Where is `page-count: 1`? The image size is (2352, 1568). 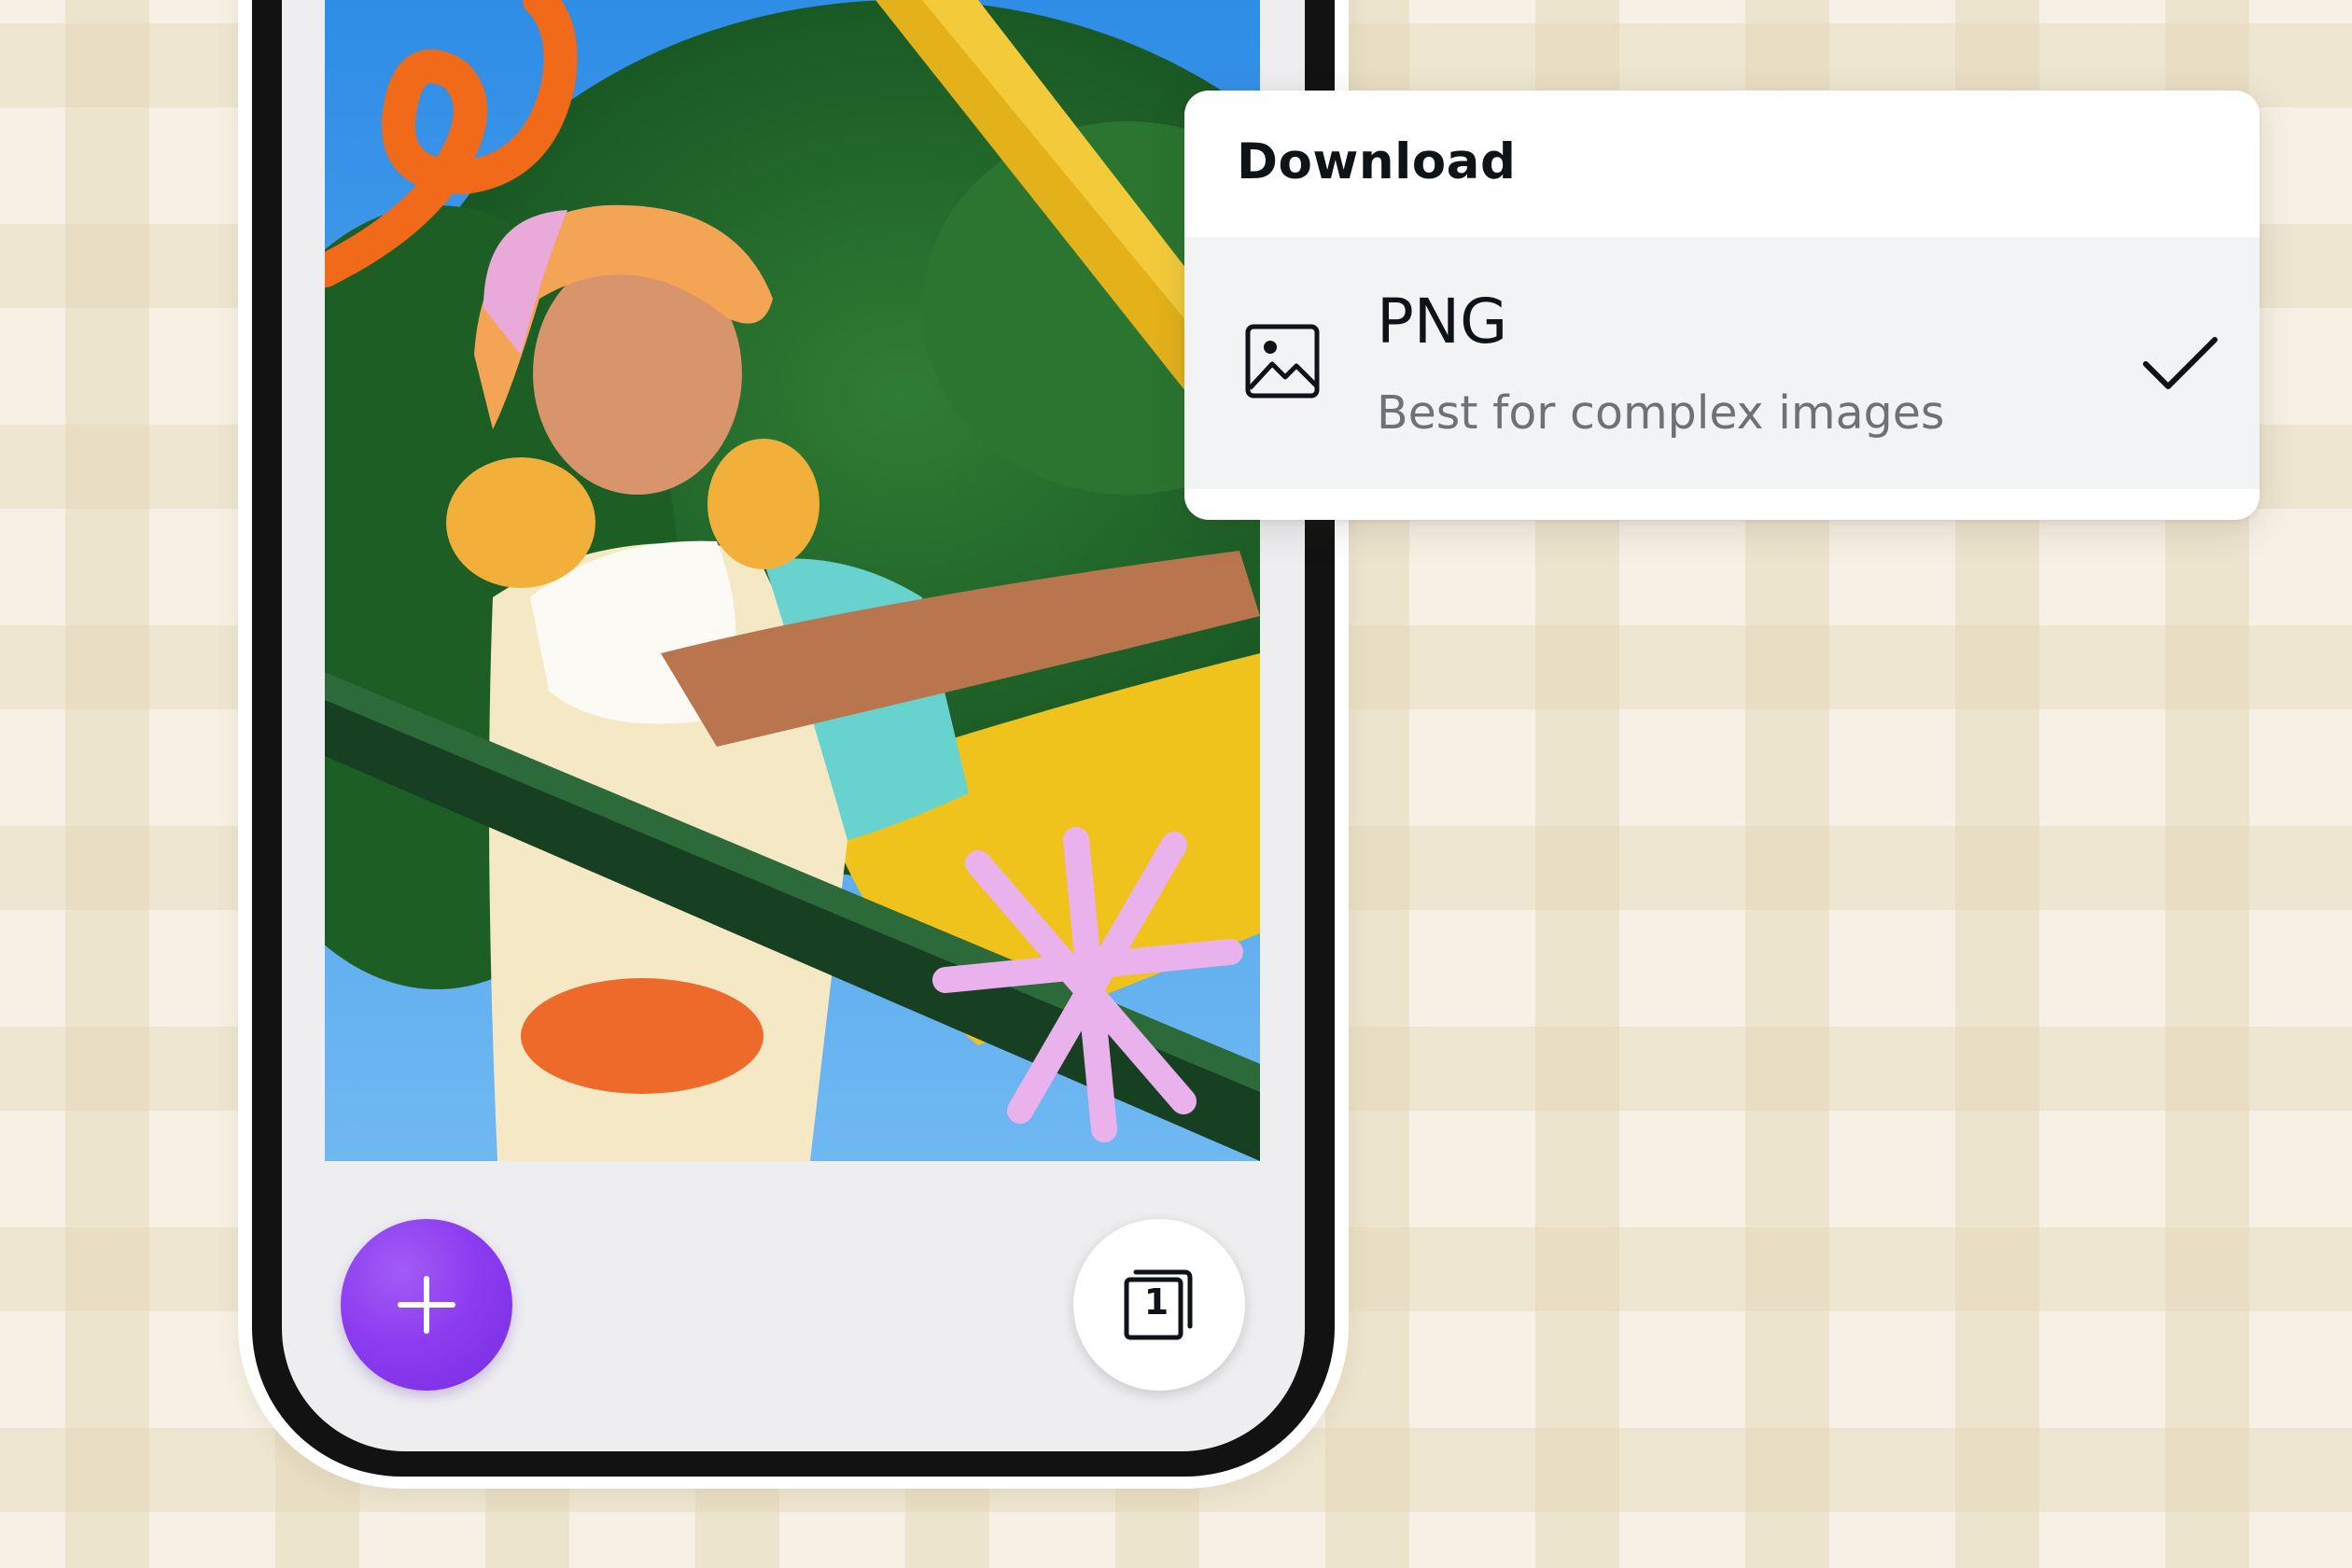
page-count: 1 is located at coordinates (1156, 1302).